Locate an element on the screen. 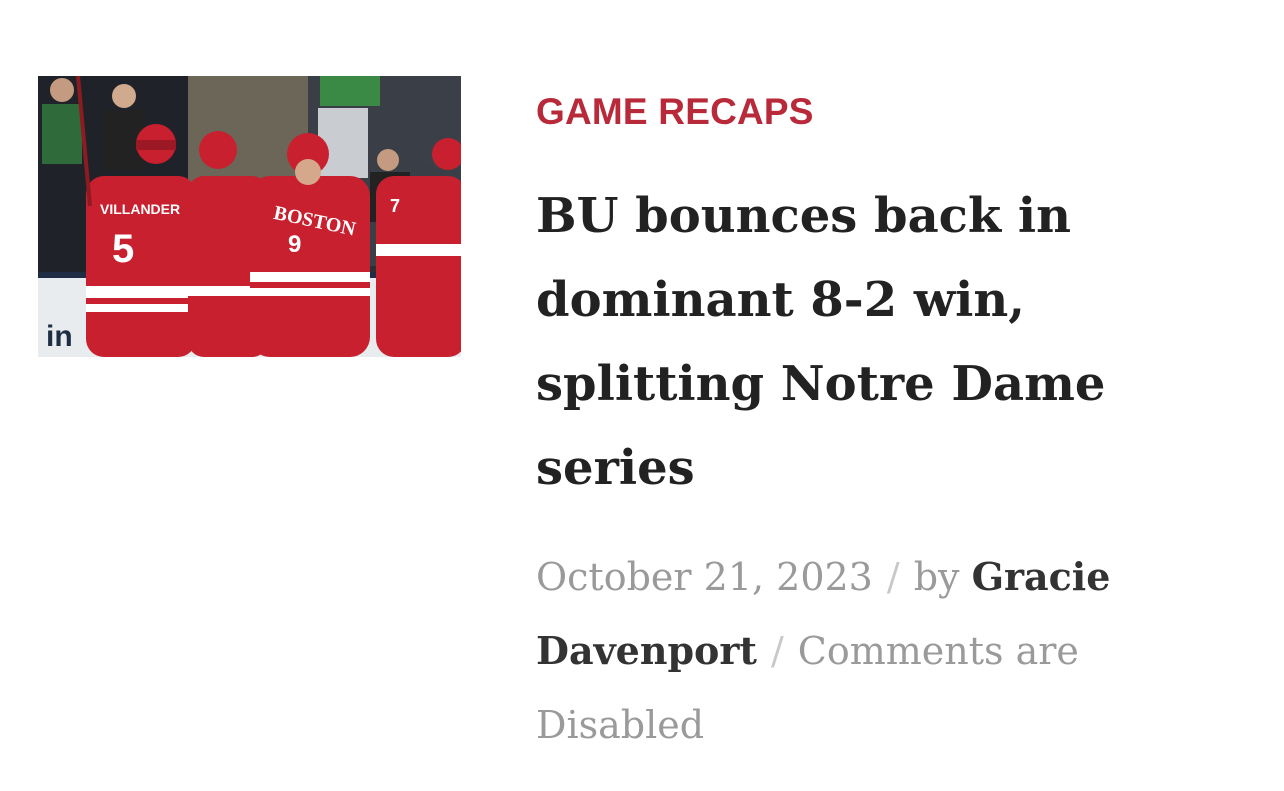 Image resolution: width=1284 pixels, height=791 pixels. by-label: by is located at coordinates (936, 577).